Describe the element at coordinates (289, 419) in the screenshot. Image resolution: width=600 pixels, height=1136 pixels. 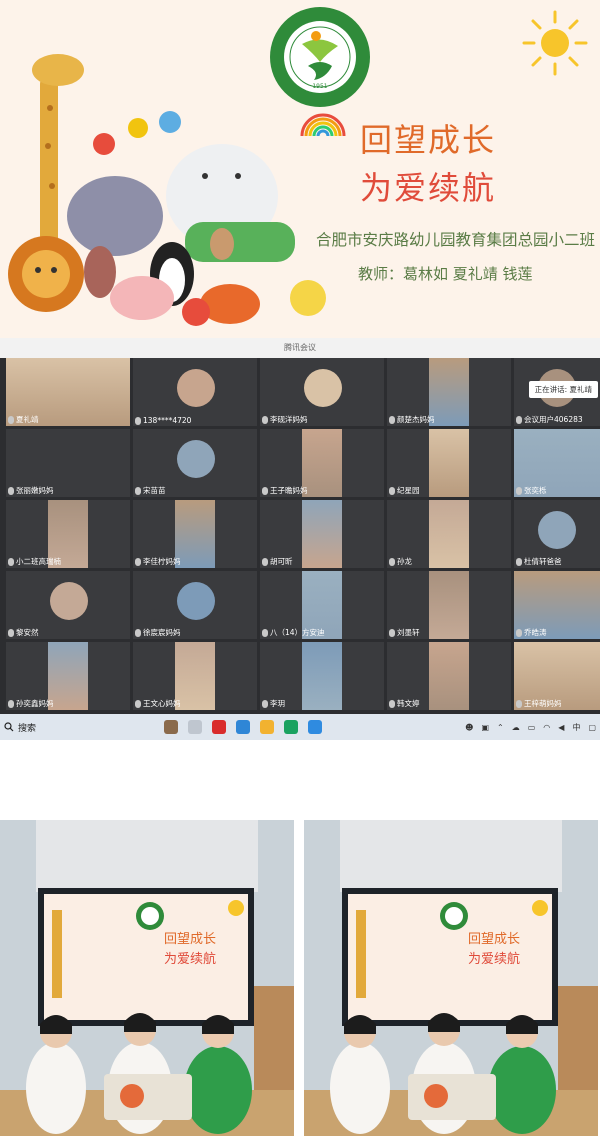
I see `participant-name-text: 李砚洋妈妈` at that location.